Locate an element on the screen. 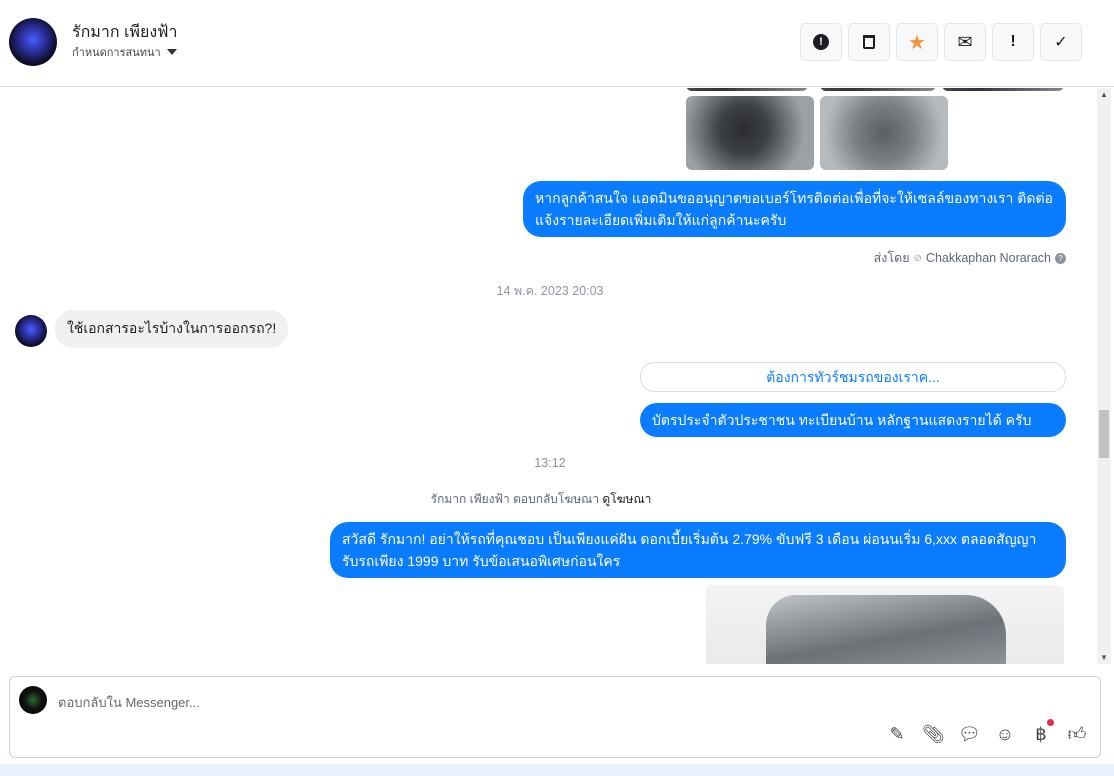  contact-name: รักมาก เพียงฟ้า is located at coordinates (124, 32).